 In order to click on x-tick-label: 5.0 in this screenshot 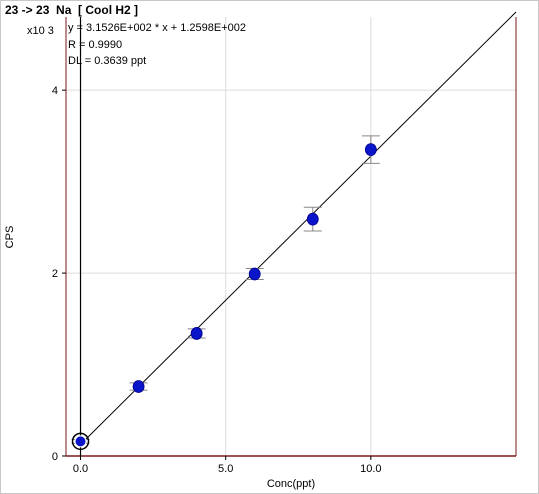, I will do `click(225, 469)`.